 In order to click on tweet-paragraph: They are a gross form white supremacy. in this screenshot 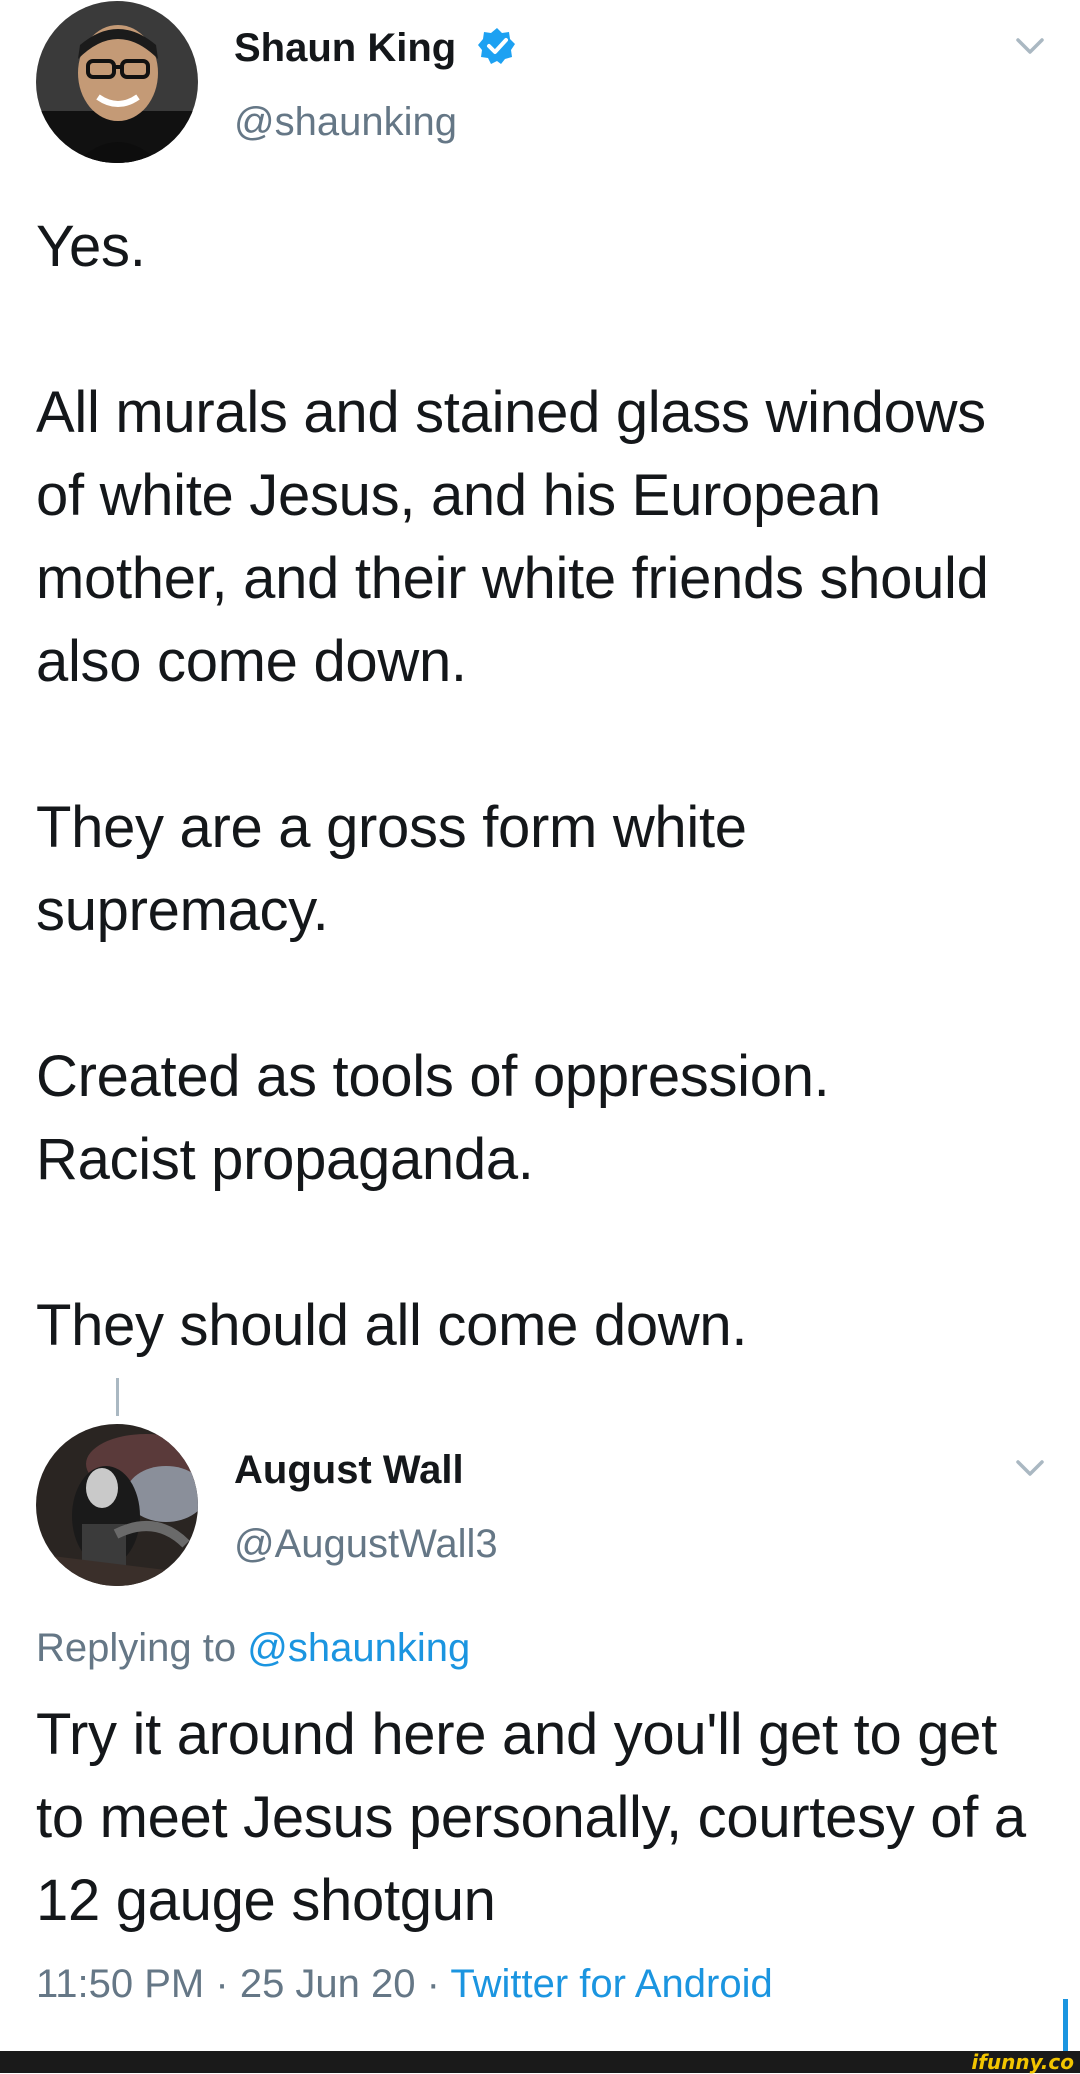, I will do `click(391, 869)`.